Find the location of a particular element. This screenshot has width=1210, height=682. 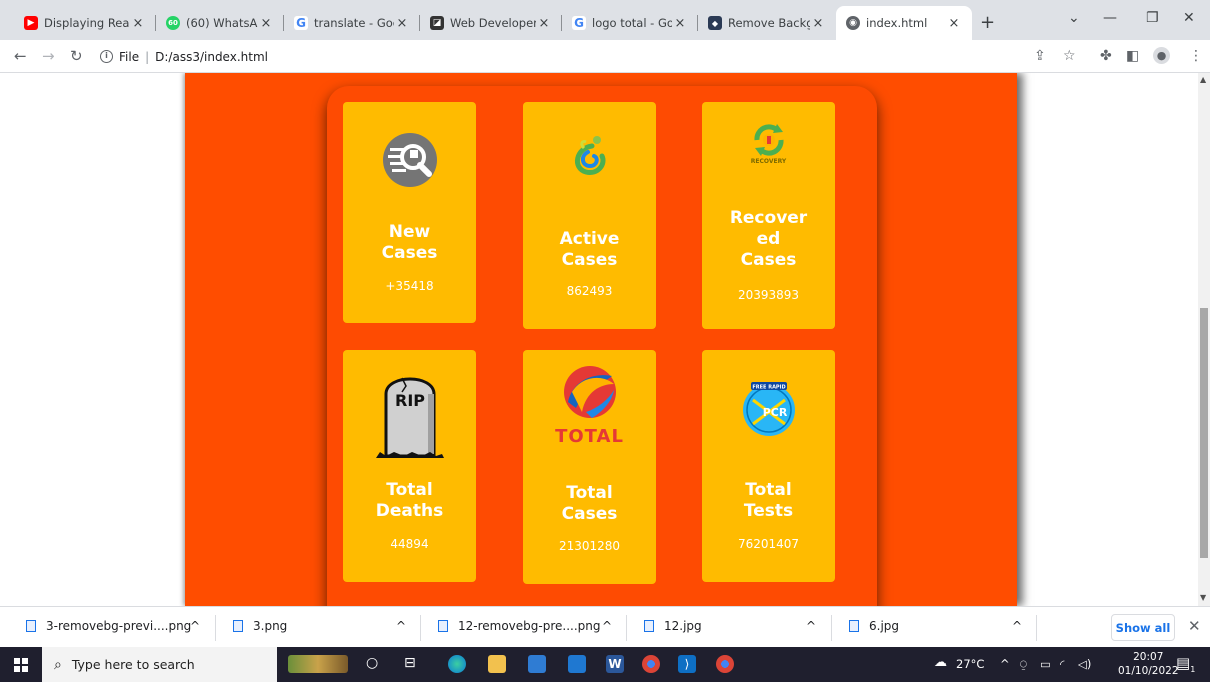

card-title-line: Total is located at coordinates (589, 493).